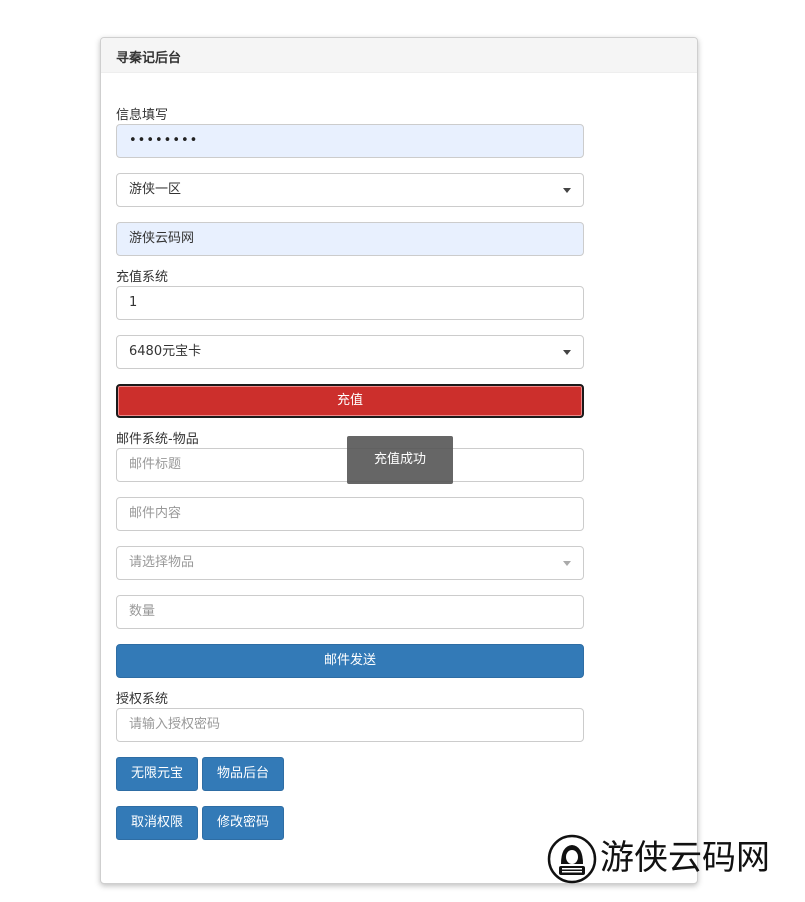  I want to click on watermark-text-value: 游侠云码网, so click(685, 858).